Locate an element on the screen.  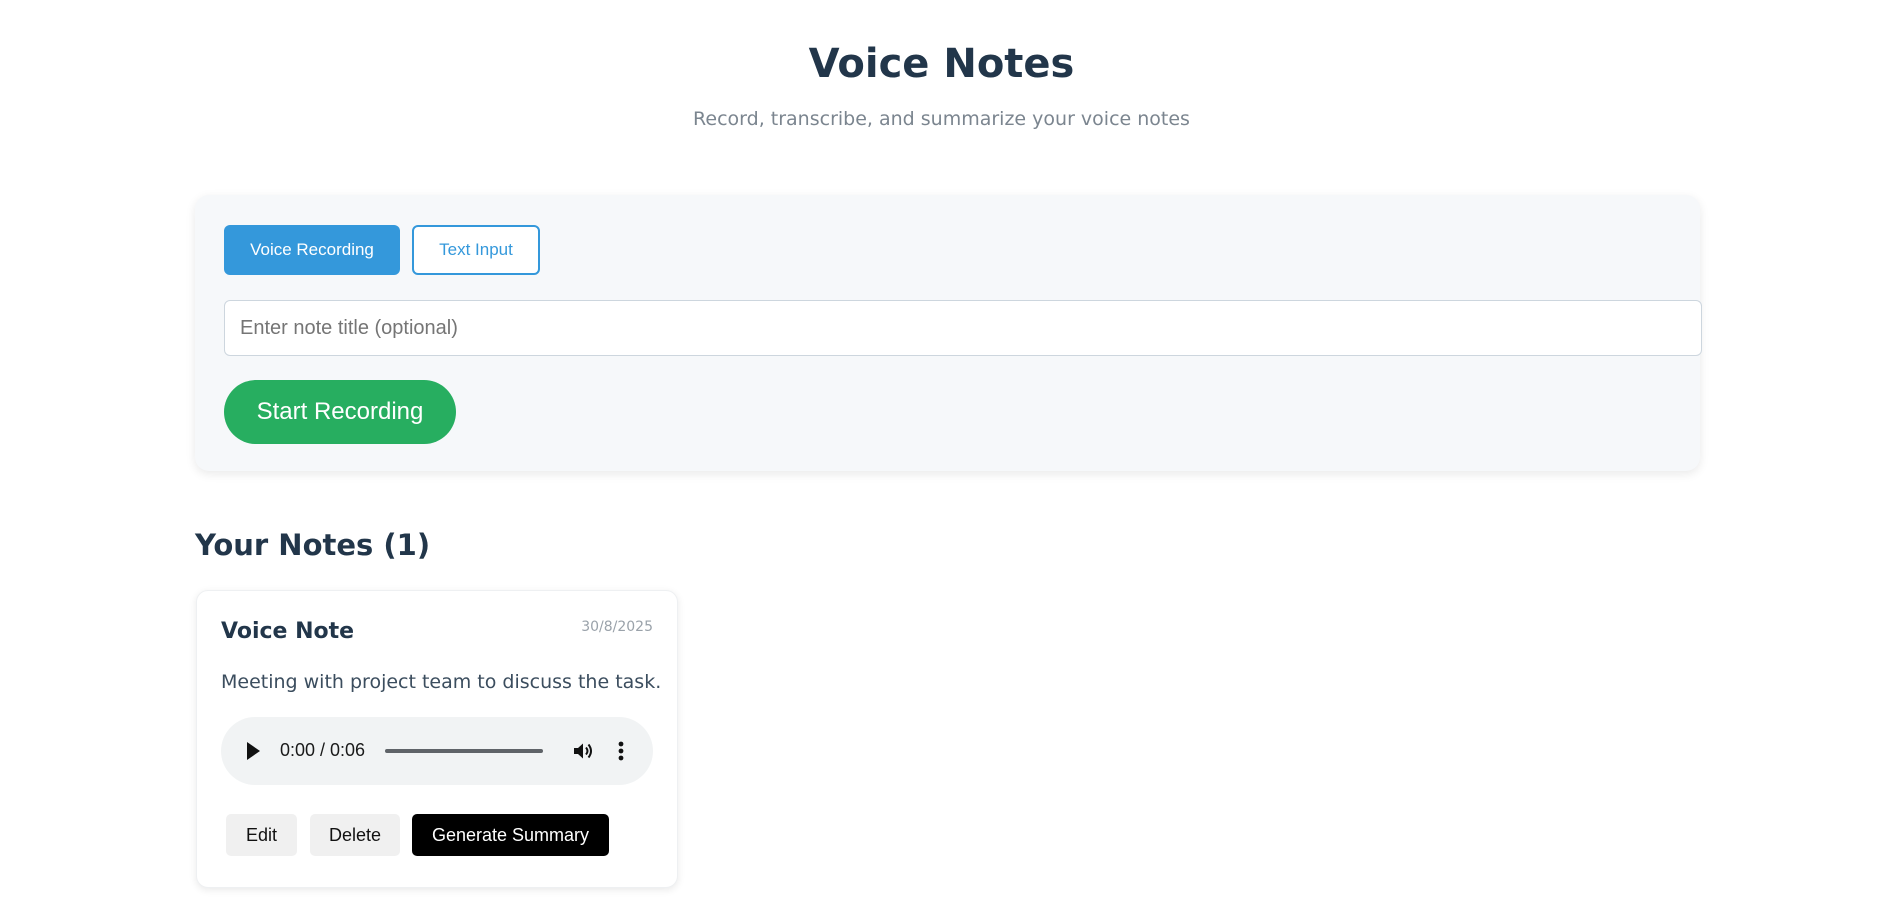
generate-summary-button: Generate Summary is located at coordinates (510, 835).